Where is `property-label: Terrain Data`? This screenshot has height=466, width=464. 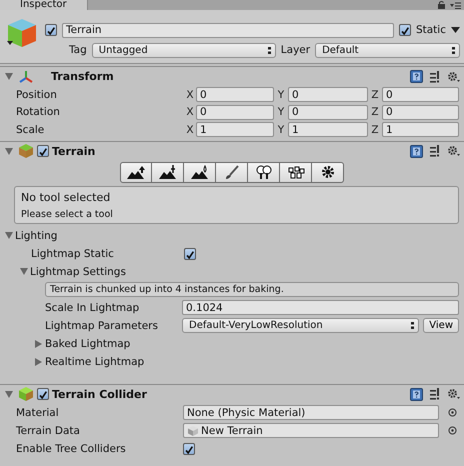 property-label: Terrain Data is located at coordinates (48, 430).